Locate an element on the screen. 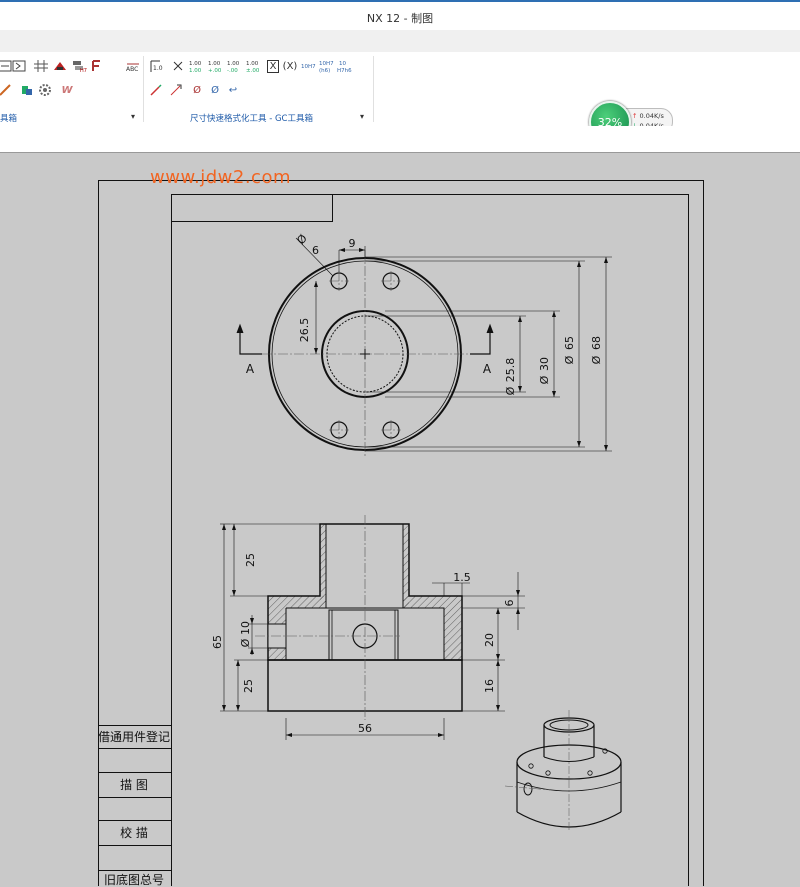 This screenshot has width=800, height=887. top-dim-65: 65 is located at coordinates (569, 343).